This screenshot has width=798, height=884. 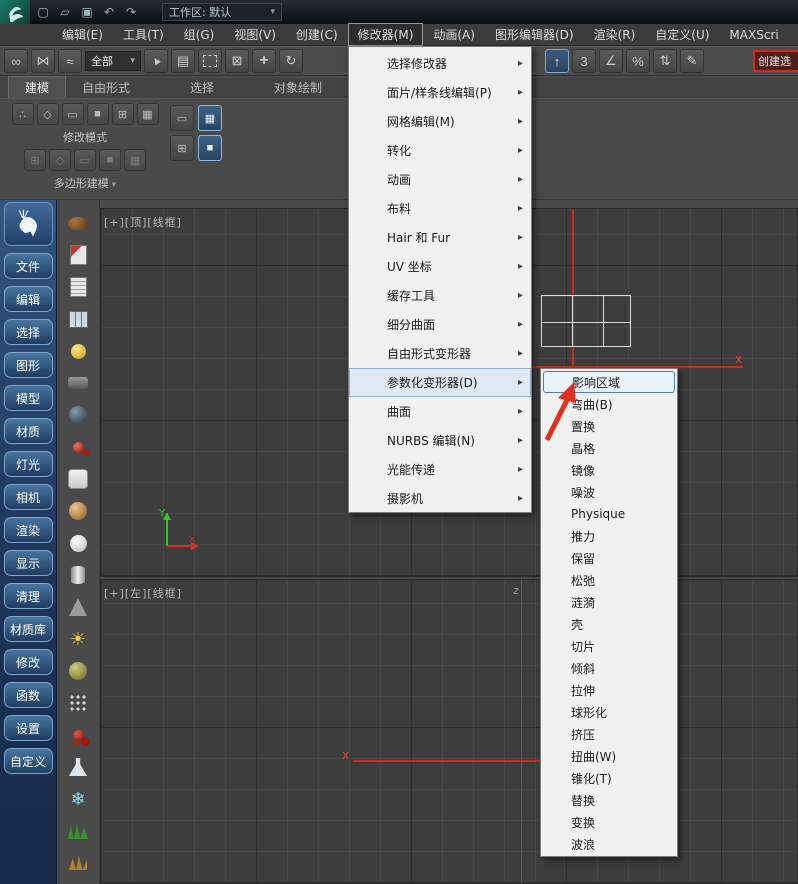 I want to click on modifier-menu-item: 选择修改器, so click(x=440, y=63).